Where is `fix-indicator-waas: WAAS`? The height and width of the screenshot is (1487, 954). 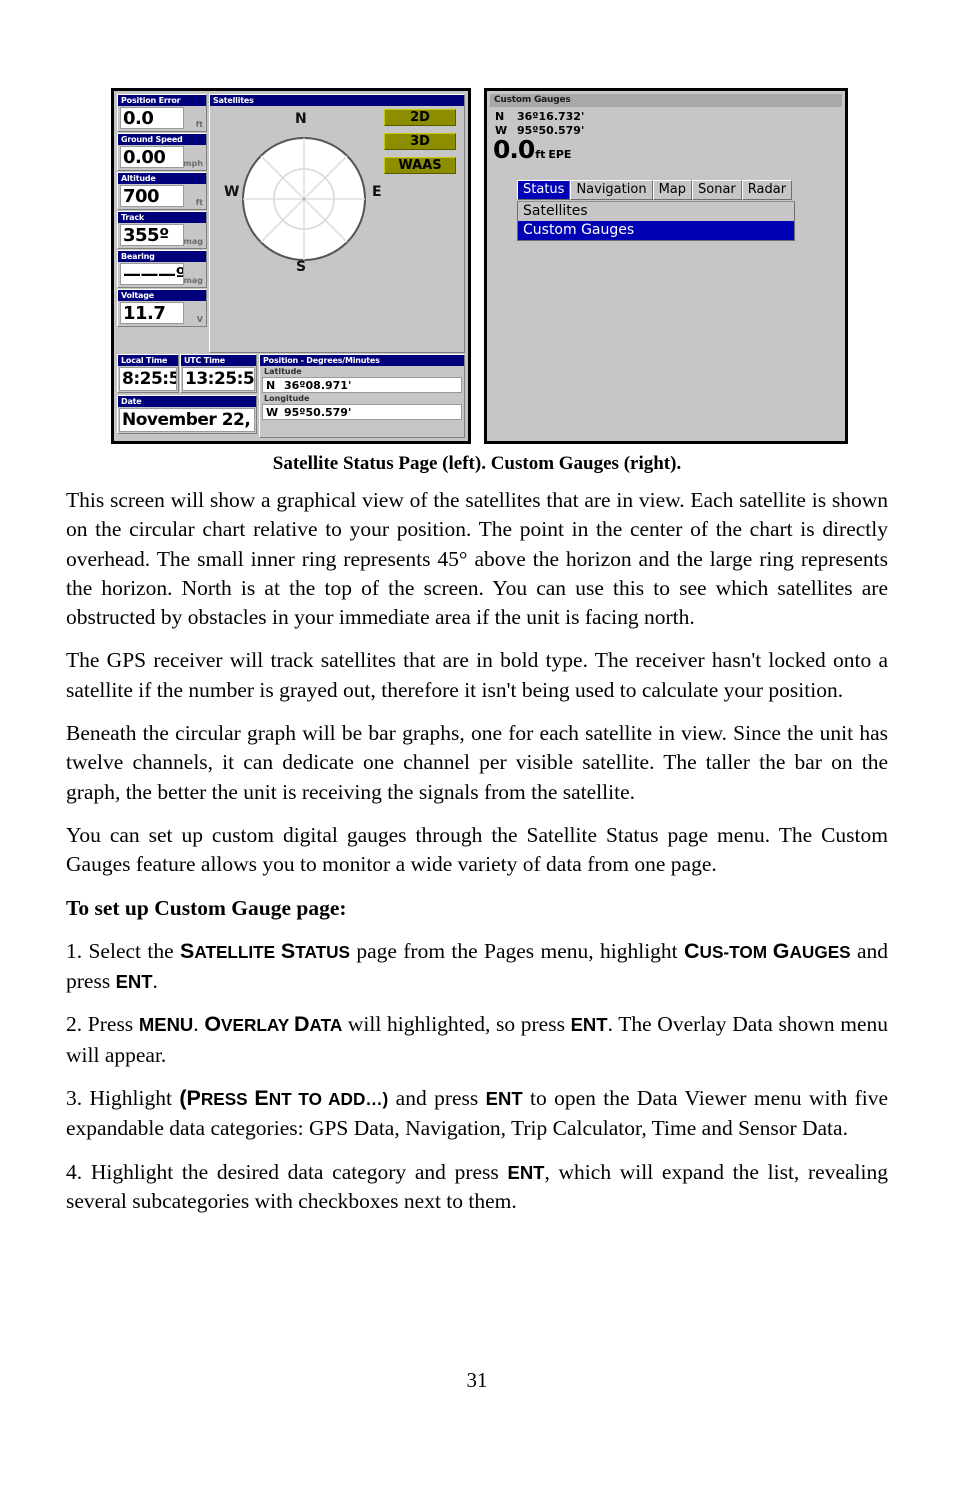
fix-indicator-waas: WAAS is located at coordinates (420, 165).